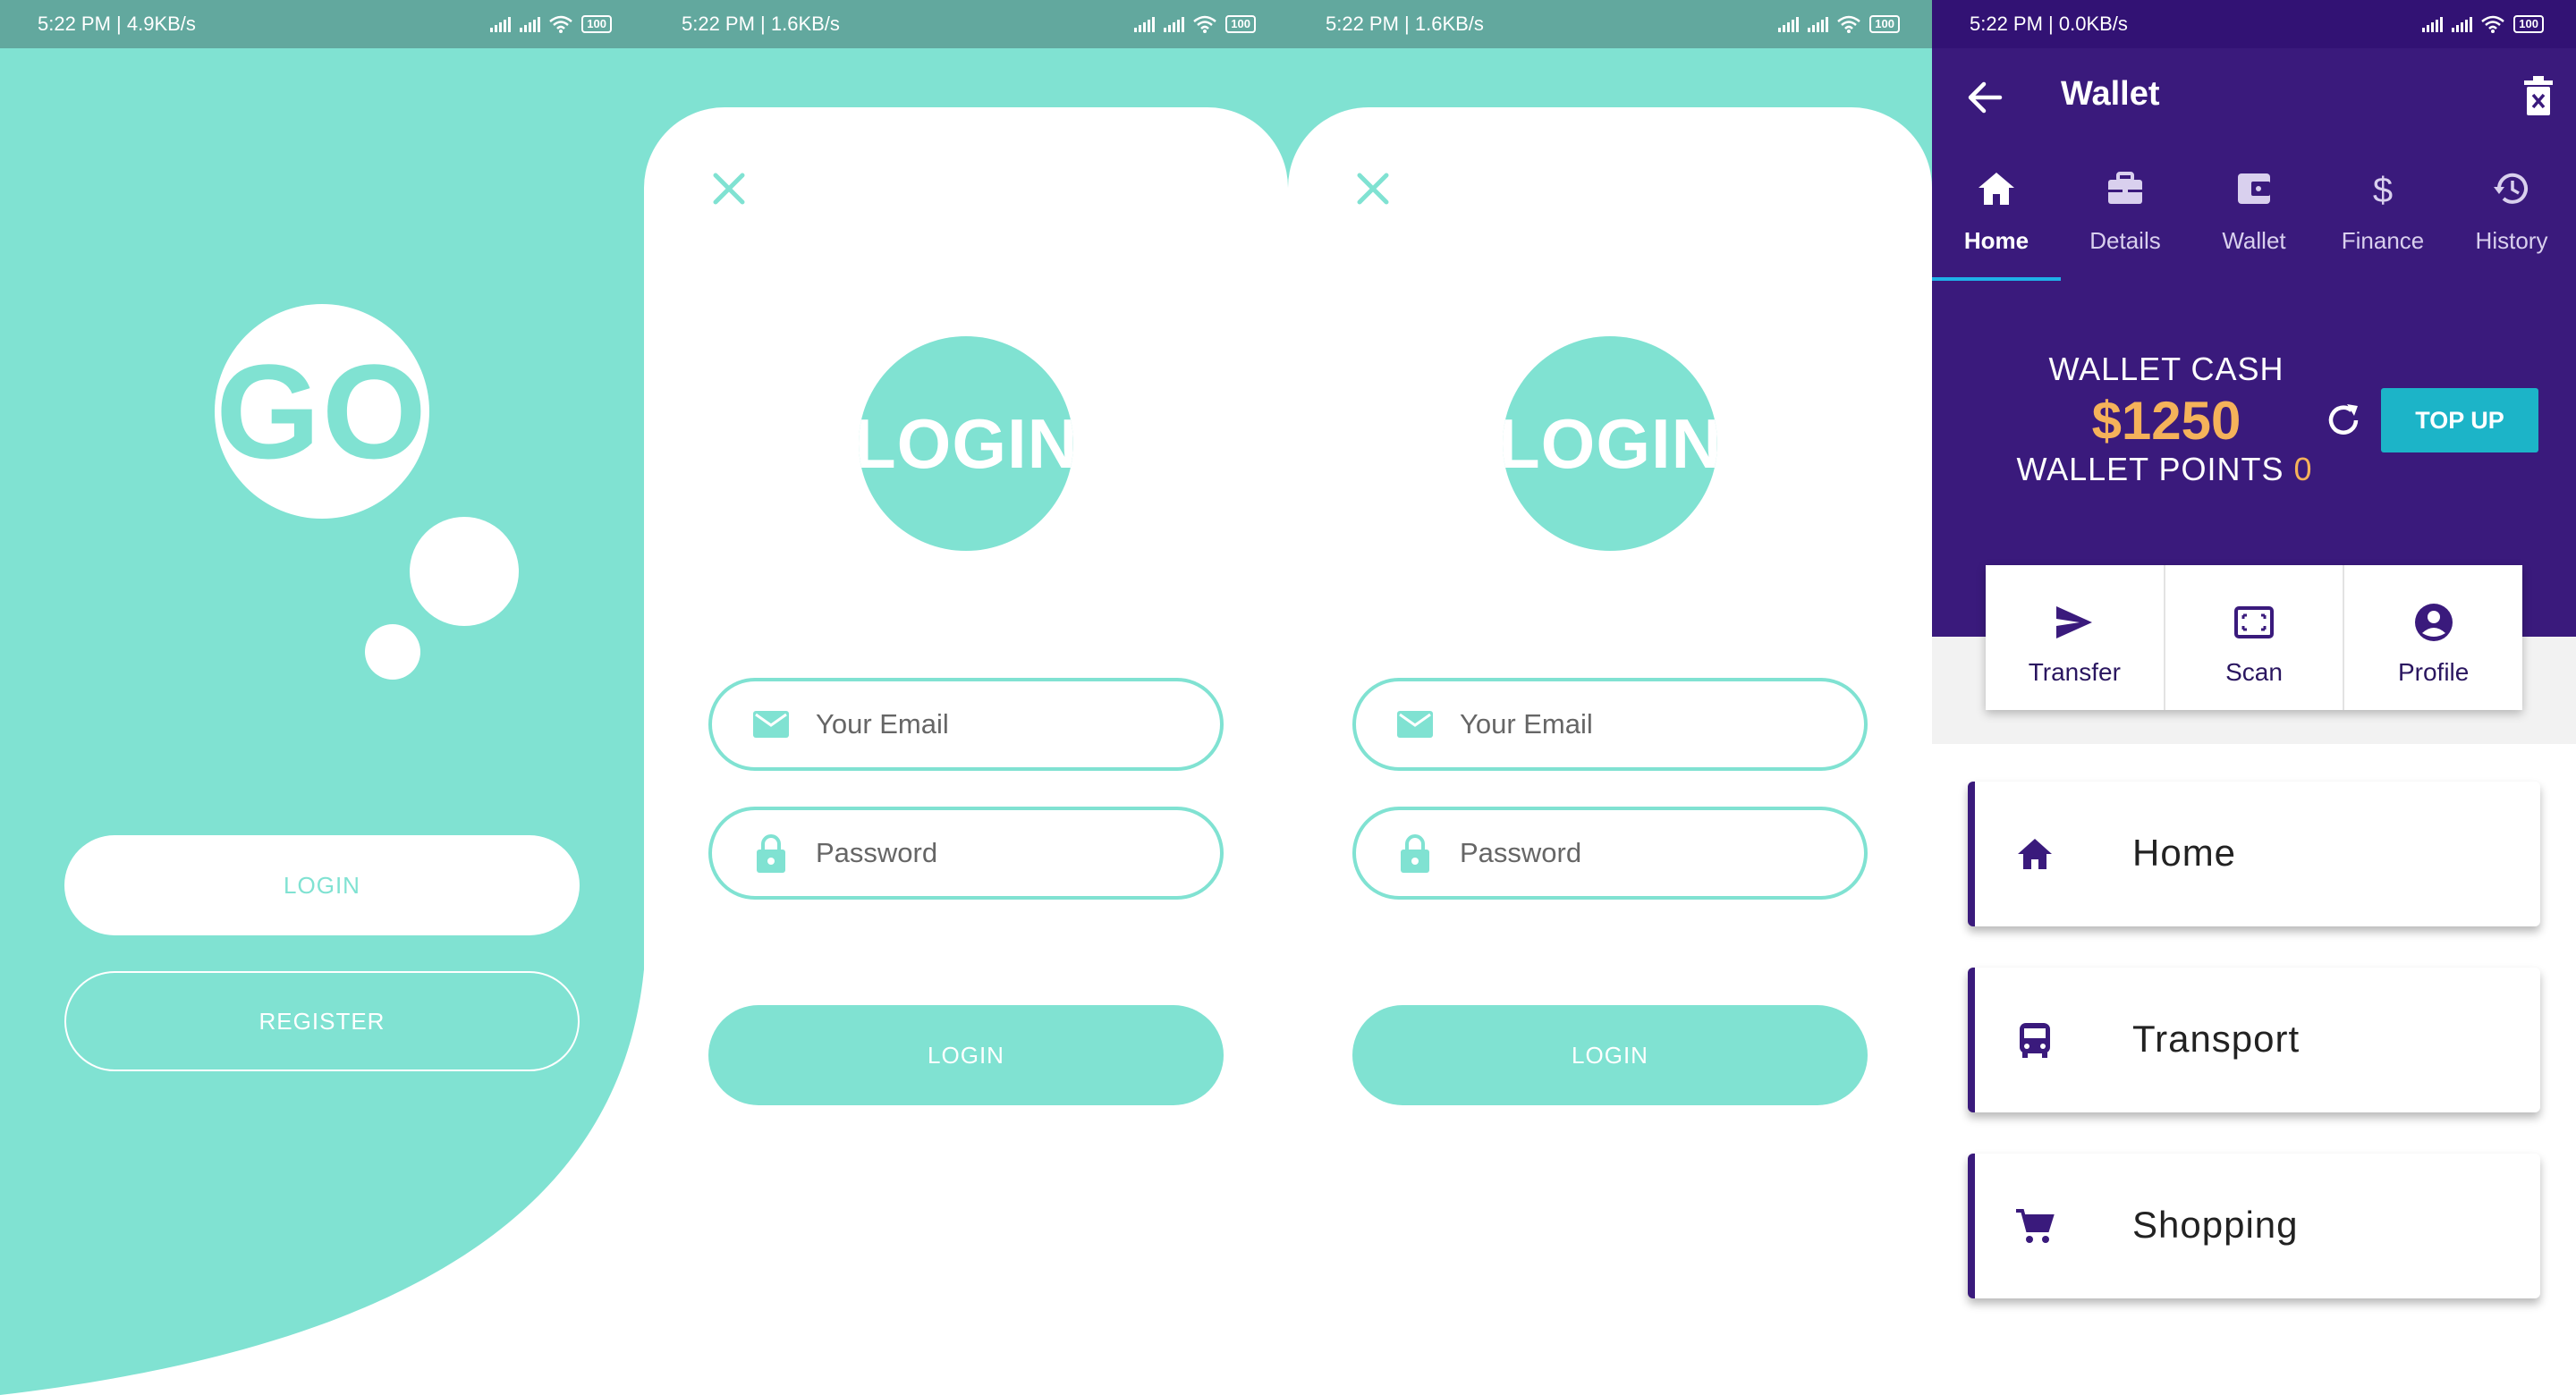 The image size is (2576, 1395). Describe the element at coordinates (2125, 214) in the screenshot. I see `tab-details: Details` at that location.